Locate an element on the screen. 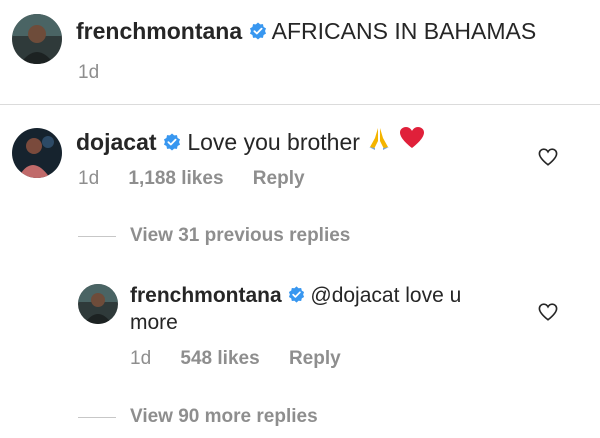 Image resolution: width=600 pixels, height=438 pixels. comment-likes-link: 1,188 likes is located at coordinates (175, 178).